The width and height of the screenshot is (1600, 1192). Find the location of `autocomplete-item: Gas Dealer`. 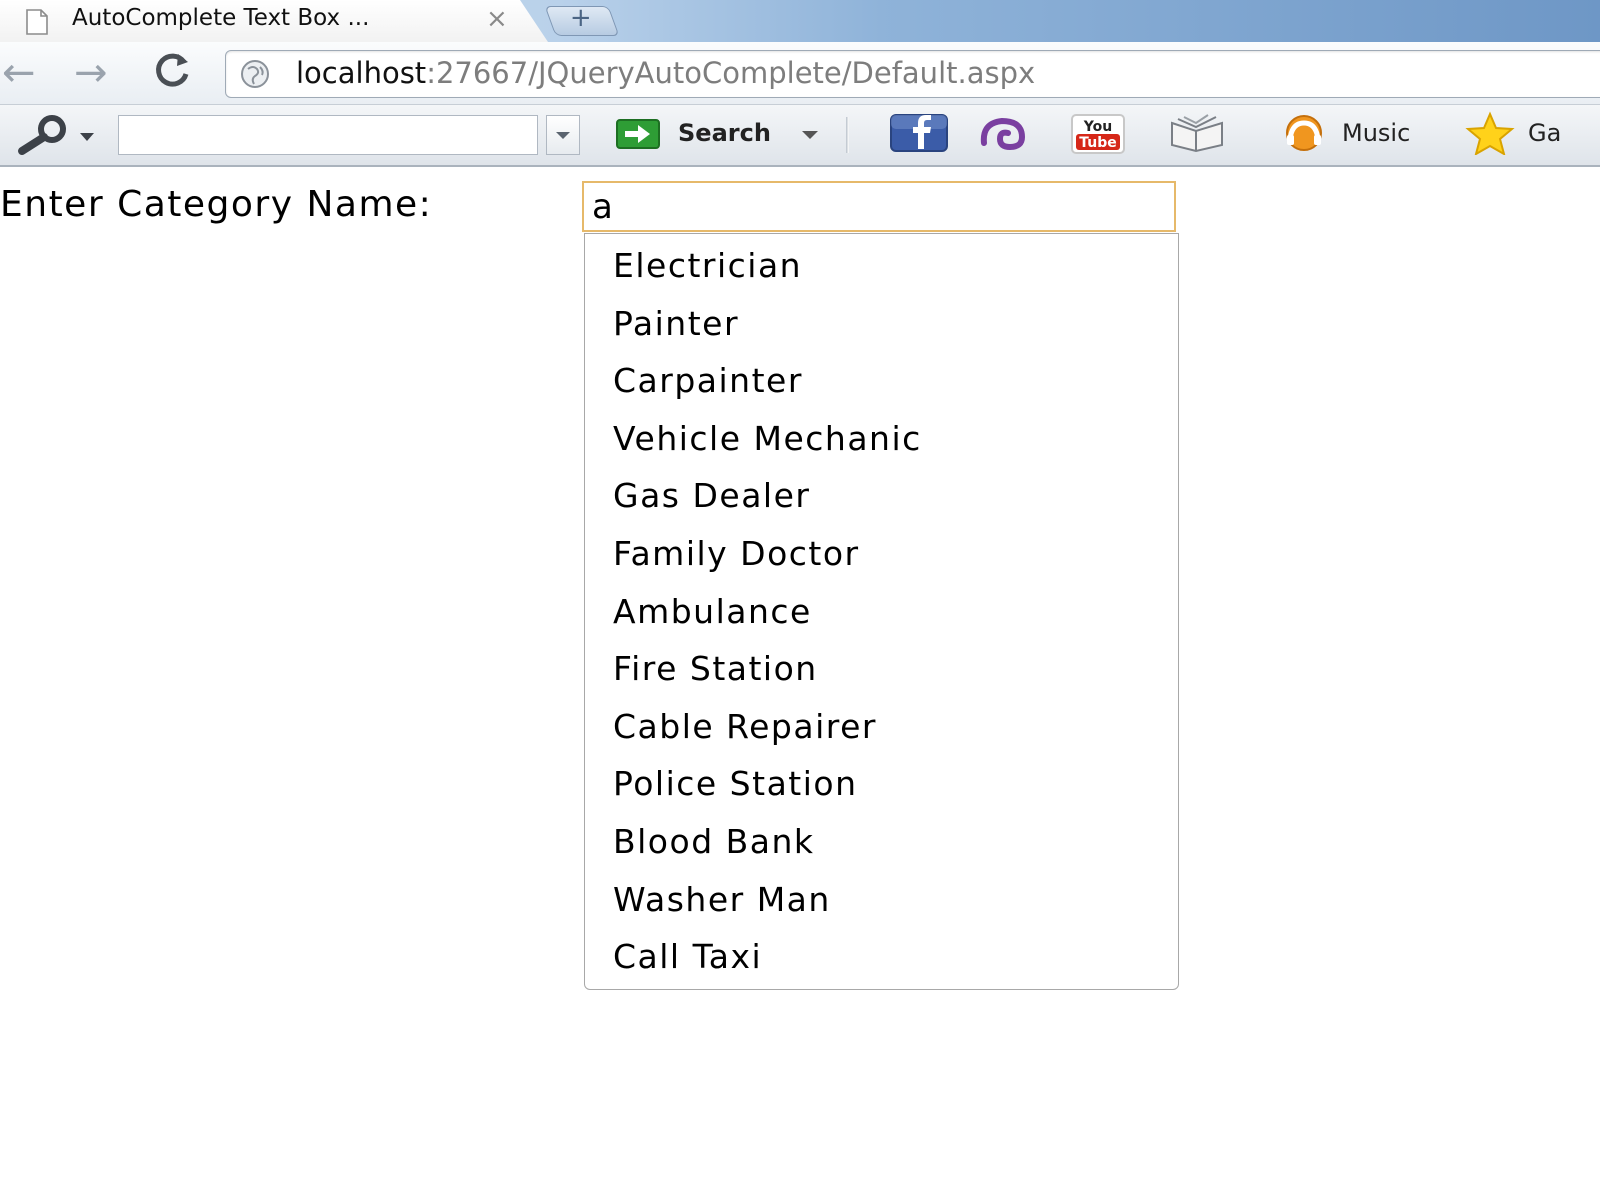

autocomplete-item: Gas Dealer is located at coordinates (711, 496).